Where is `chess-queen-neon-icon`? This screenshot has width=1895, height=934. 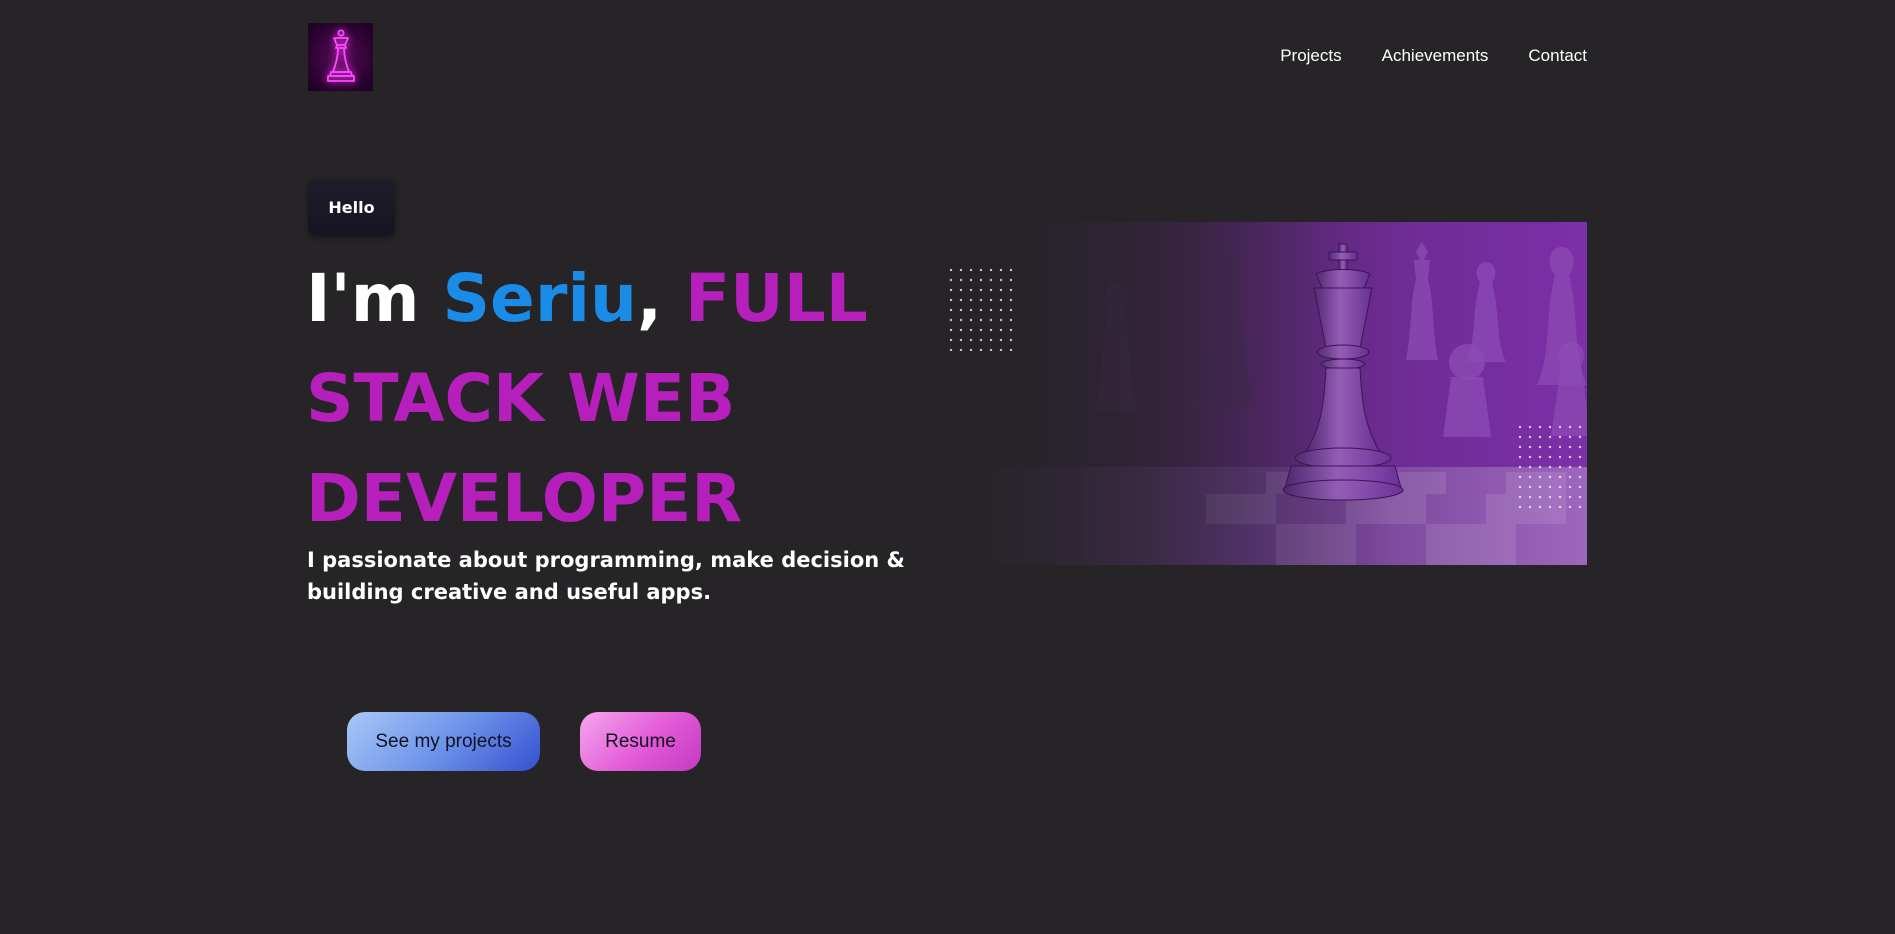 chess-queen-neon-icon is located at coordinates (340, 55).